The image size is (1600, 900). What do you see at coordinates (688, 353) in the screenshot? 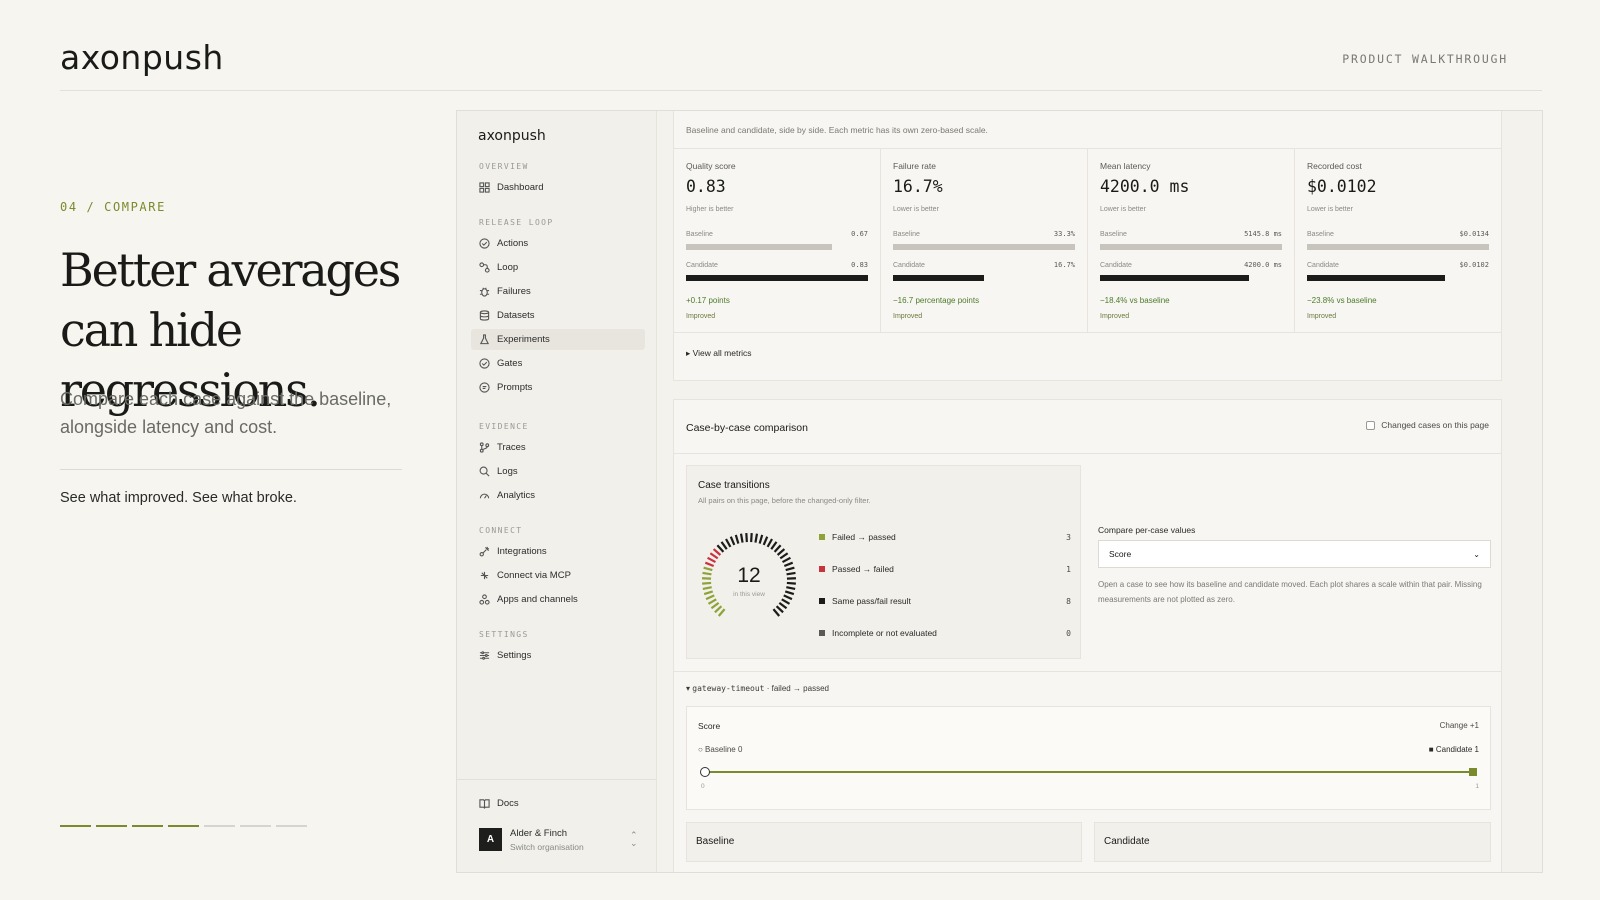
I see `triangle-right-icon: ▸` at bounding box center [688, 353].